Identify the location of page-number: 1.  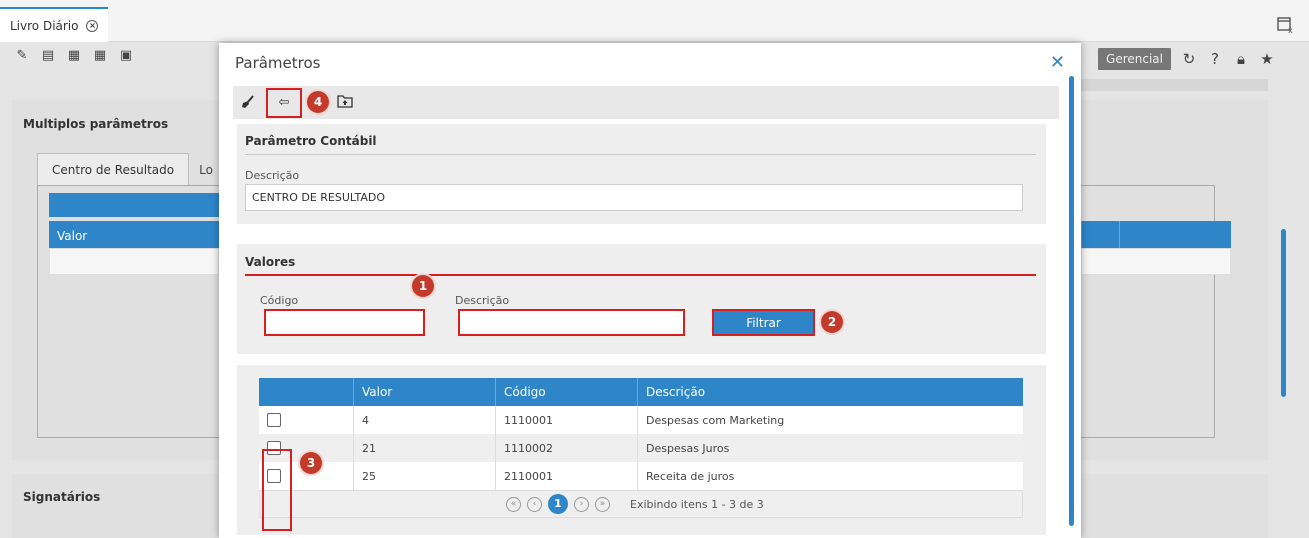
(558, 504).